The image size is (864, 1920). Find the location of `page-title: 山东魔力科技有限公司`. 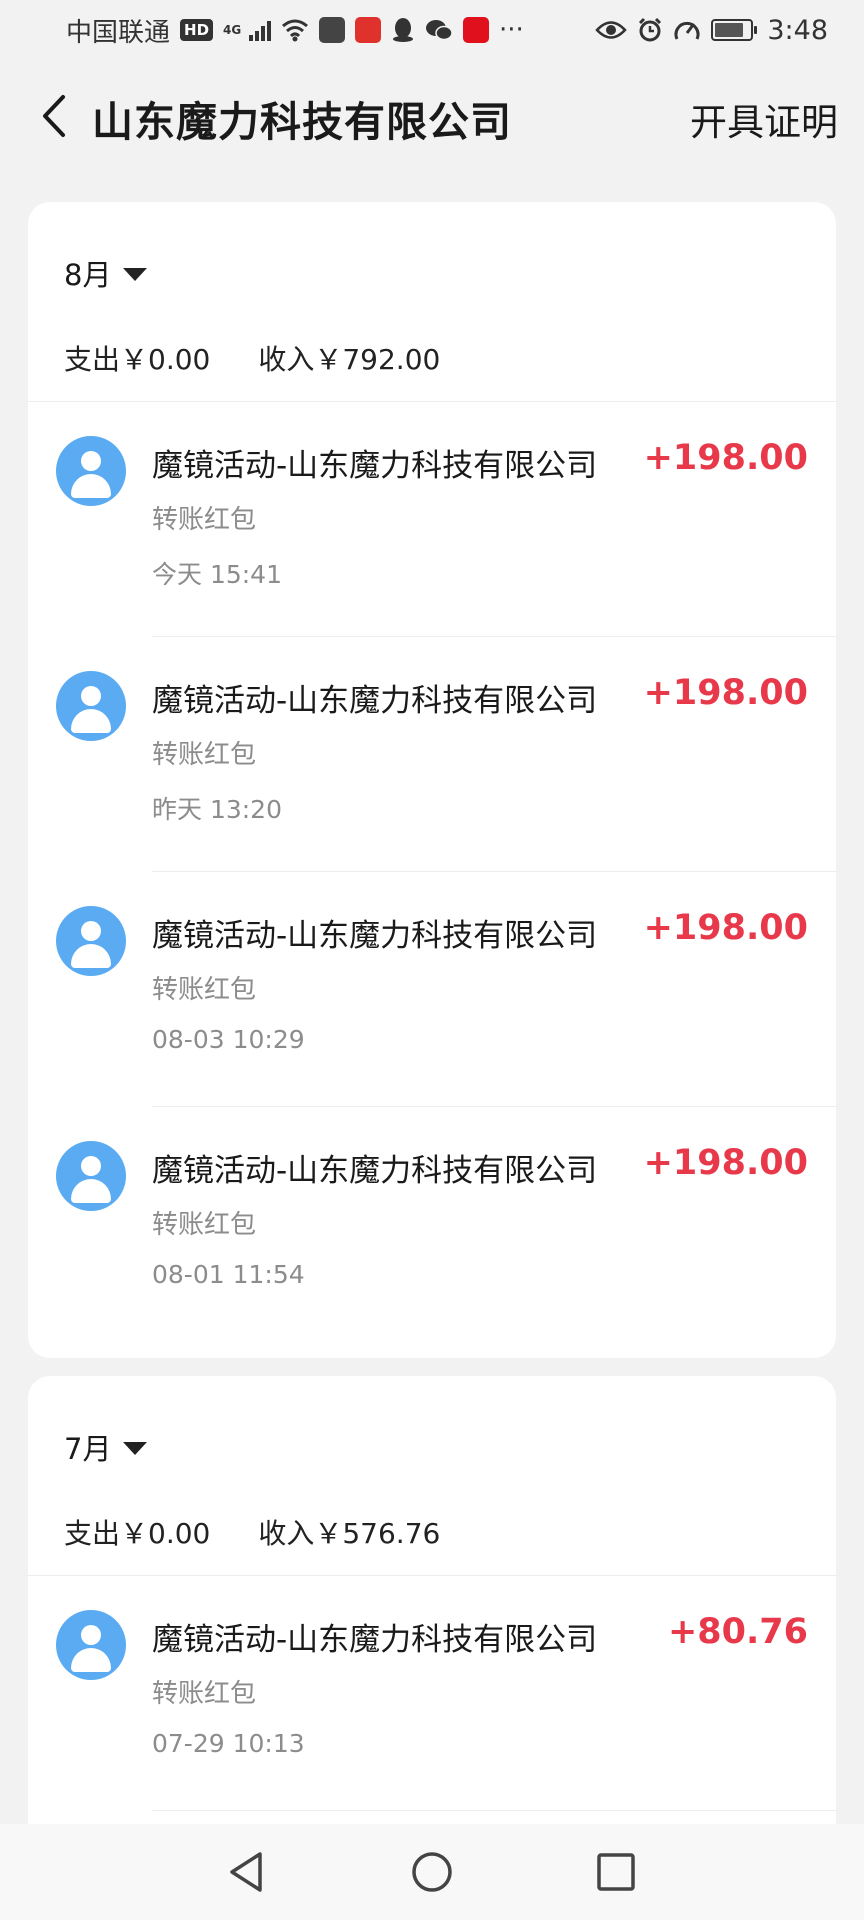

page-title: 山东魔力科技有限公司 is located at coordinates (302, 122).